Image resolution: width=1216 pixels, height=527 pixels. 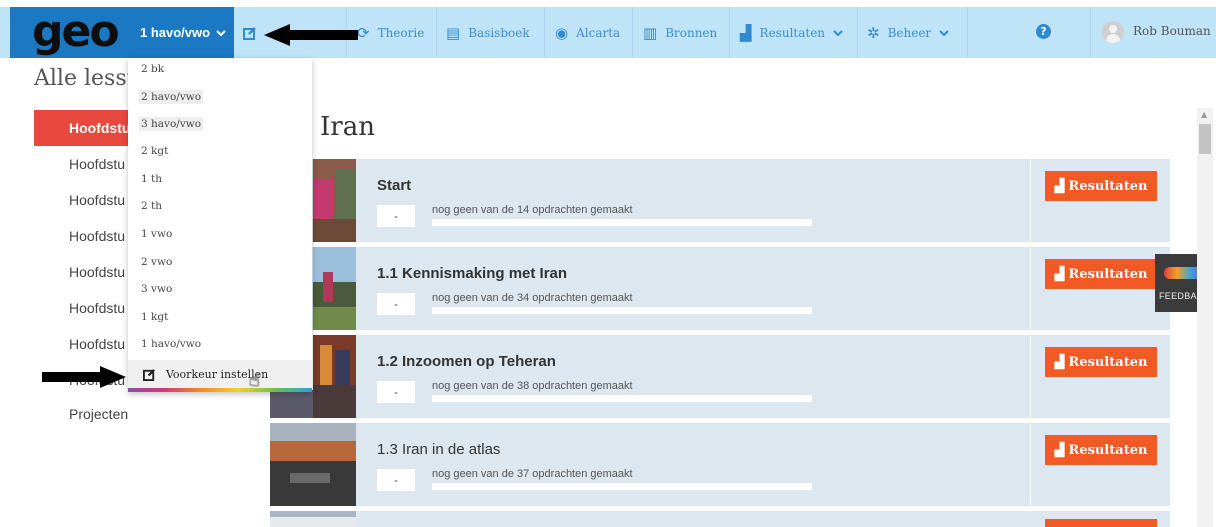 I want to click on dropdown-option: 2 bk, so click(x=152, y=69).